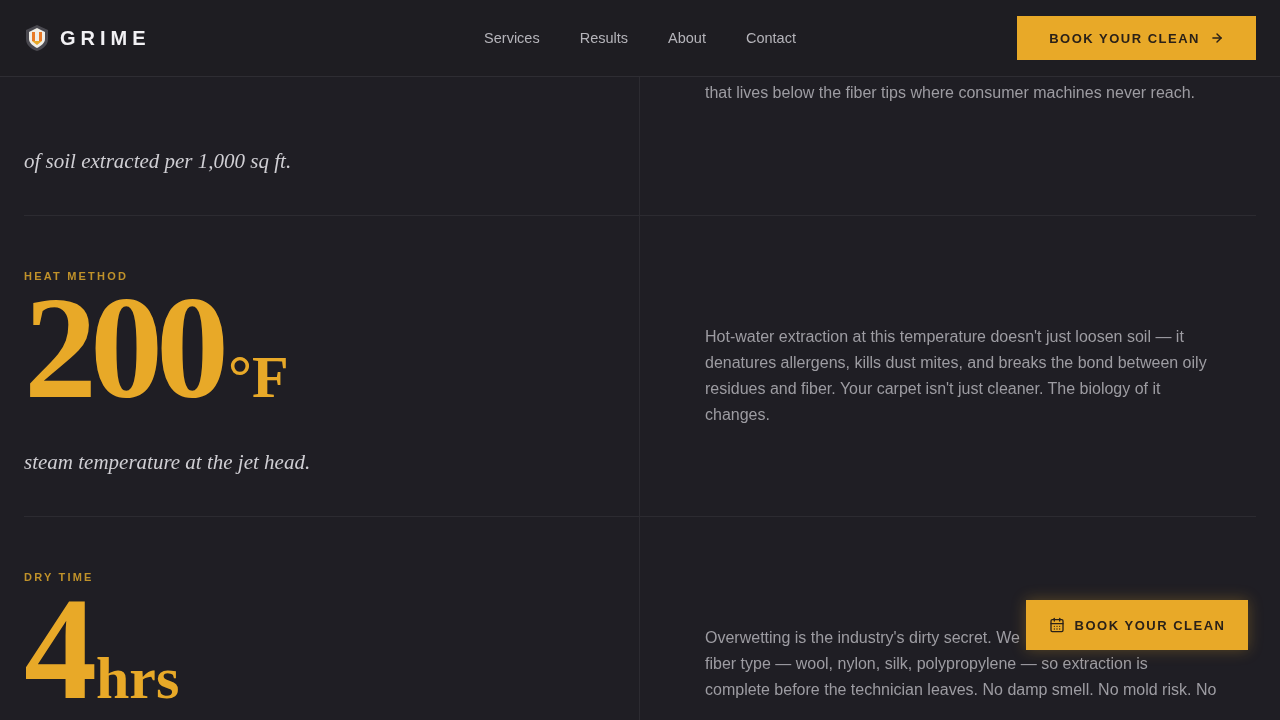  Describe the element at coordinates (57, 649) in the screenshot. I see `stat-value: 4` at that location.